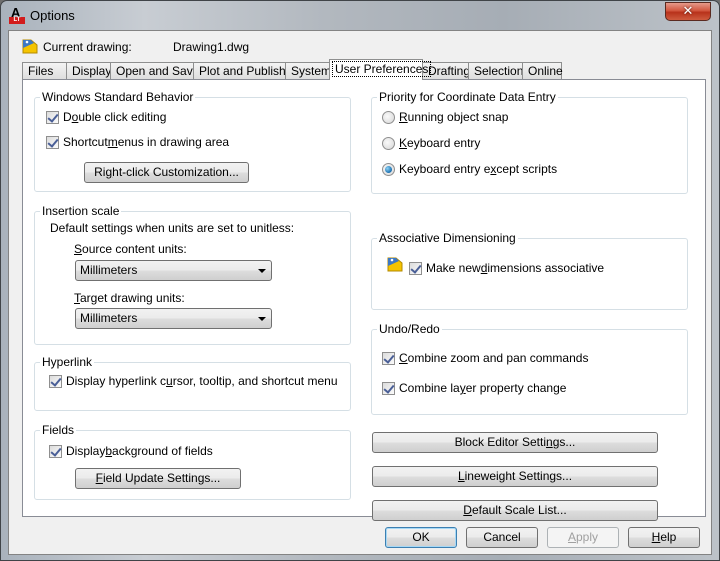 The image size is (720, 561). Describe the element at coordinates (58, 430) in the screenshot. I see `group-title: Fields` at that location.